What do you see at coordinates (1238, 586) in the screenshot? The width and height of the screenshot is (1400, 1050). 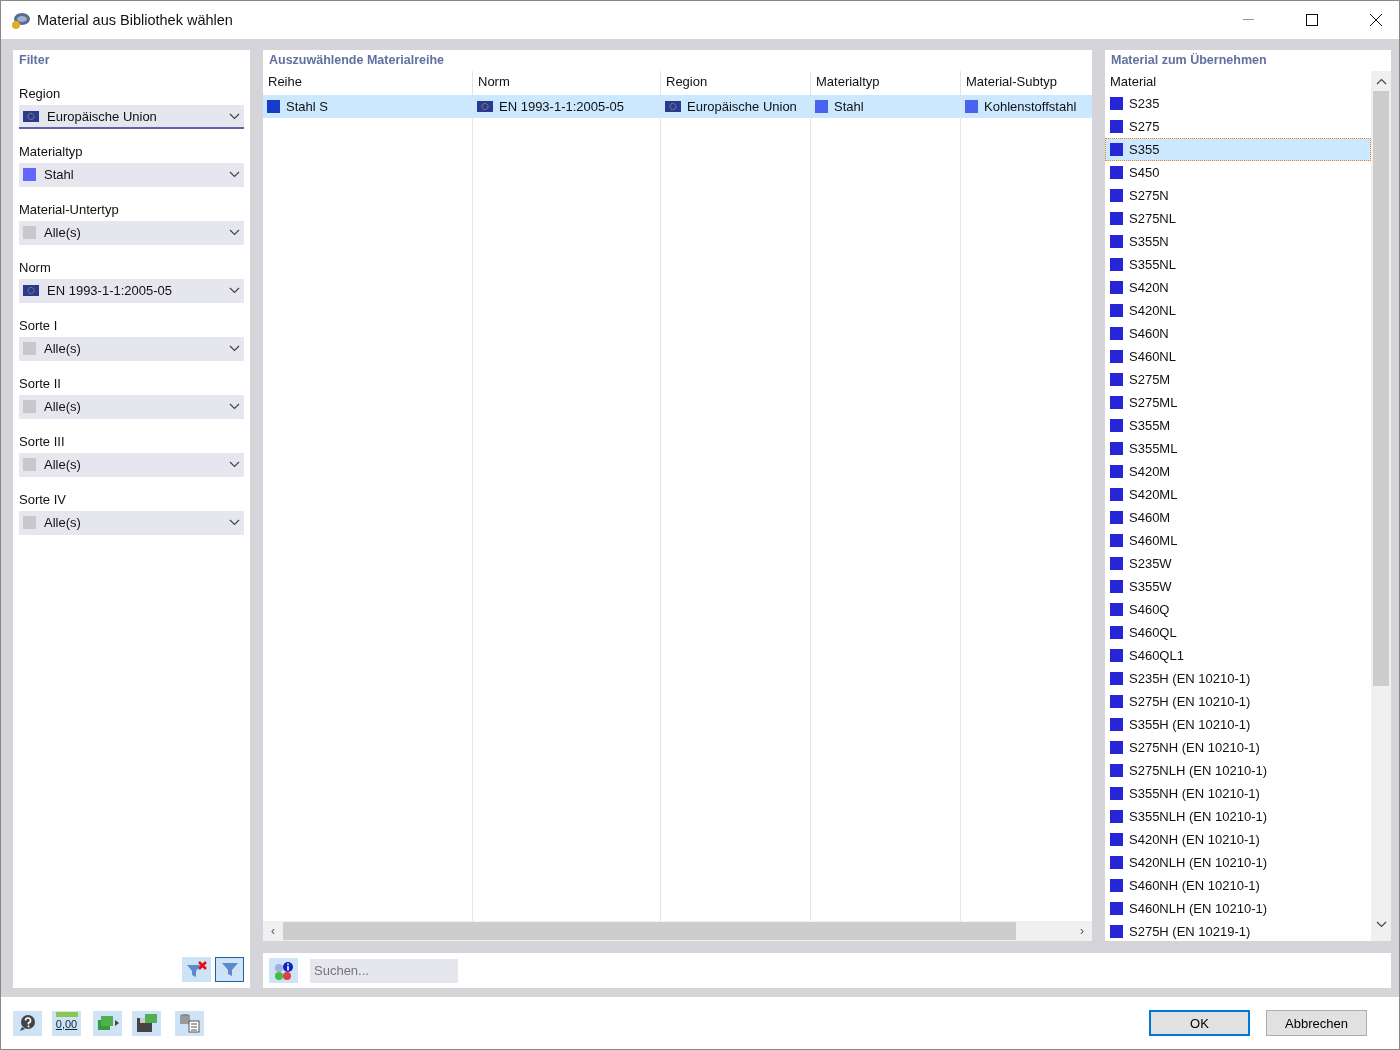 I see `material-item: S355W` at bounding box center [1238, 586].